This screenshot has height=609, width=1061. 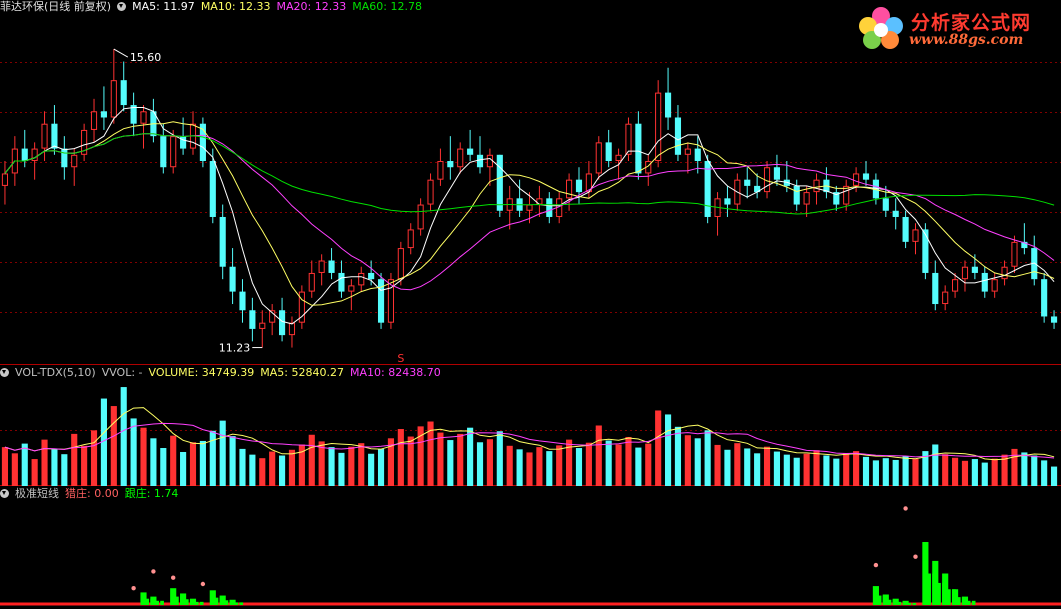 What do you see at coordinates (55, 372) in the screenshot?
I see `vol-title: VOL-TDX(5,10)` at bounding box center [55, 372].